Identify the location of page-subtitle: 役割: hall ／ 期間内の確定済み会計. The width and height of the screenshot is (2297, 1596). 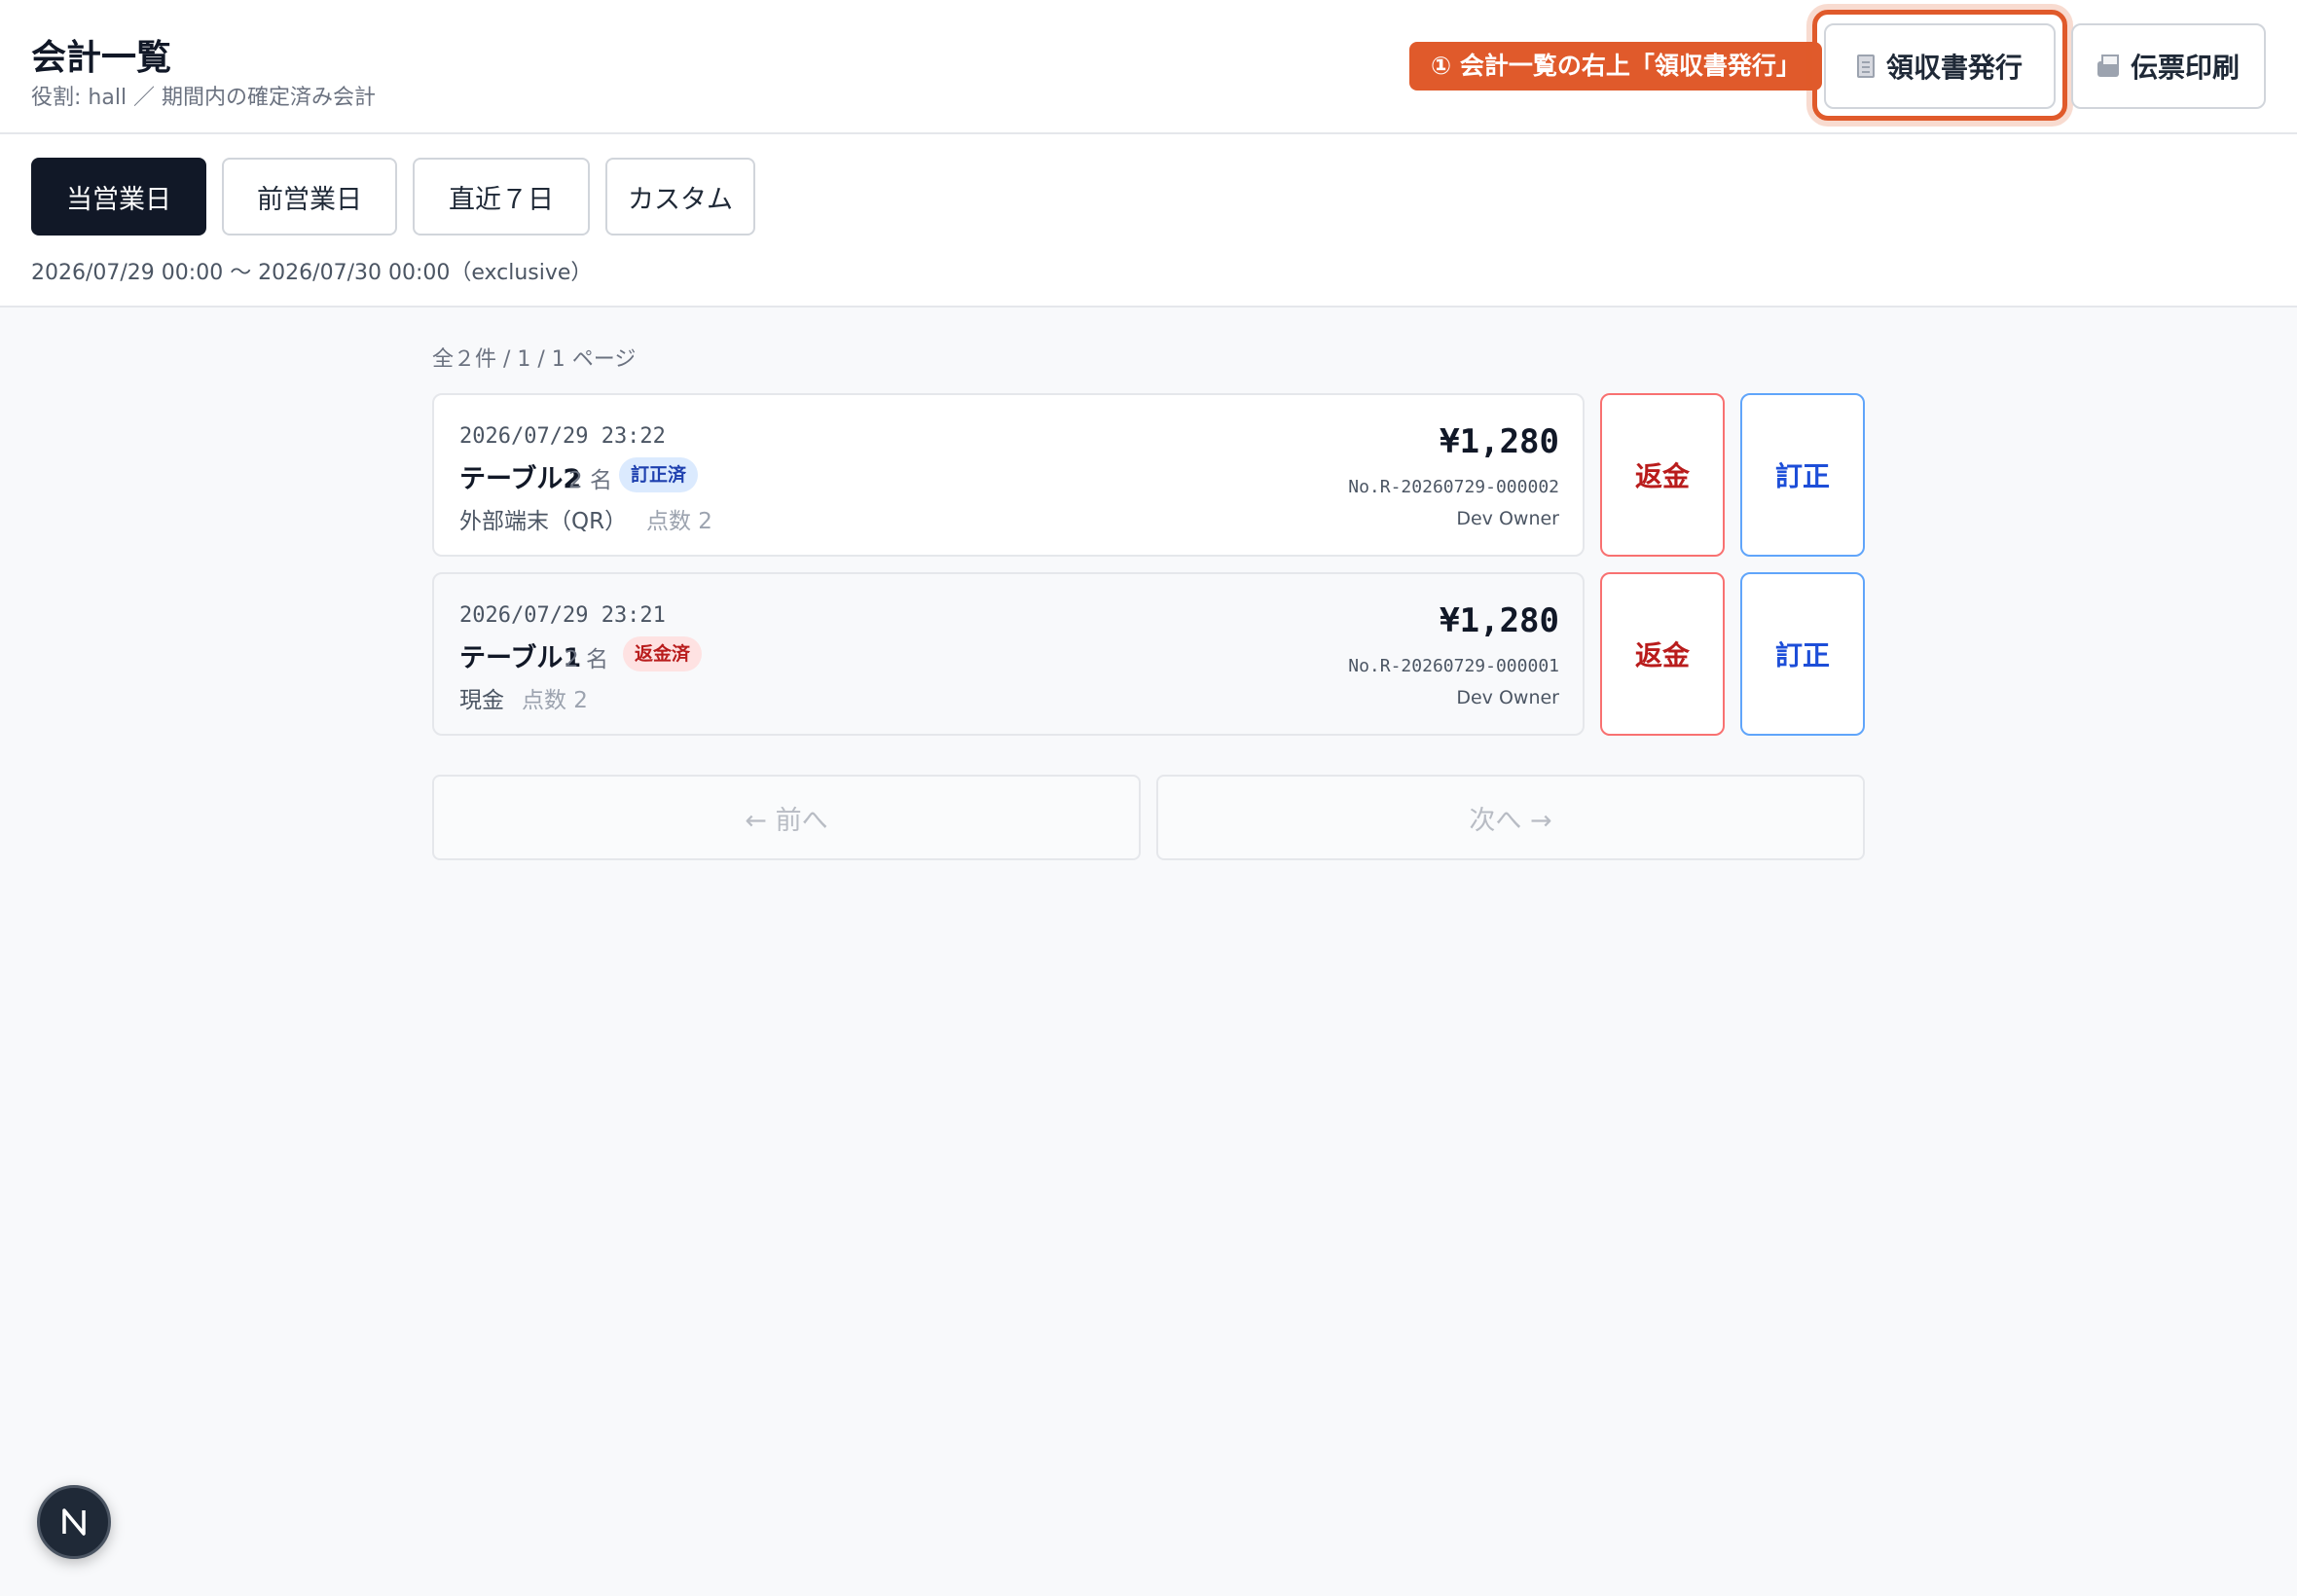
(204, 98).